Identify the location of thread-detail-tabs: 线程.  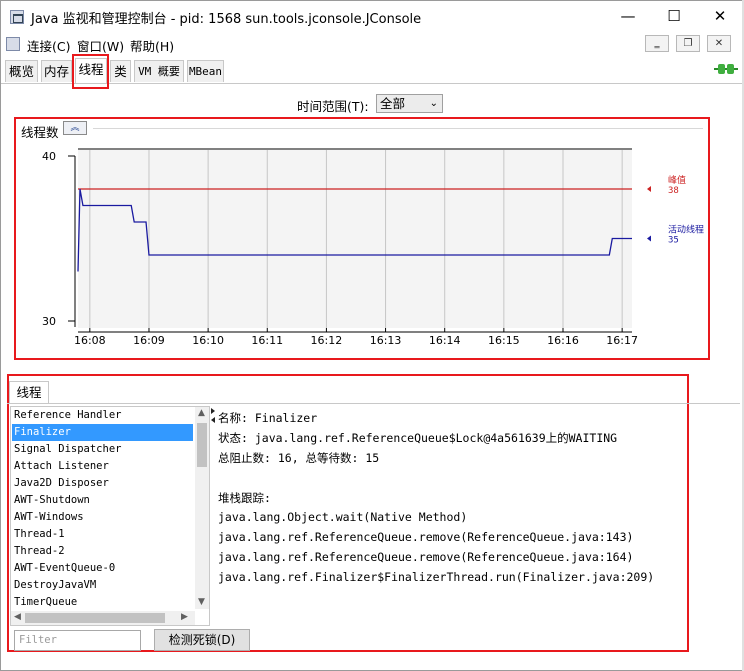
(373, 391).